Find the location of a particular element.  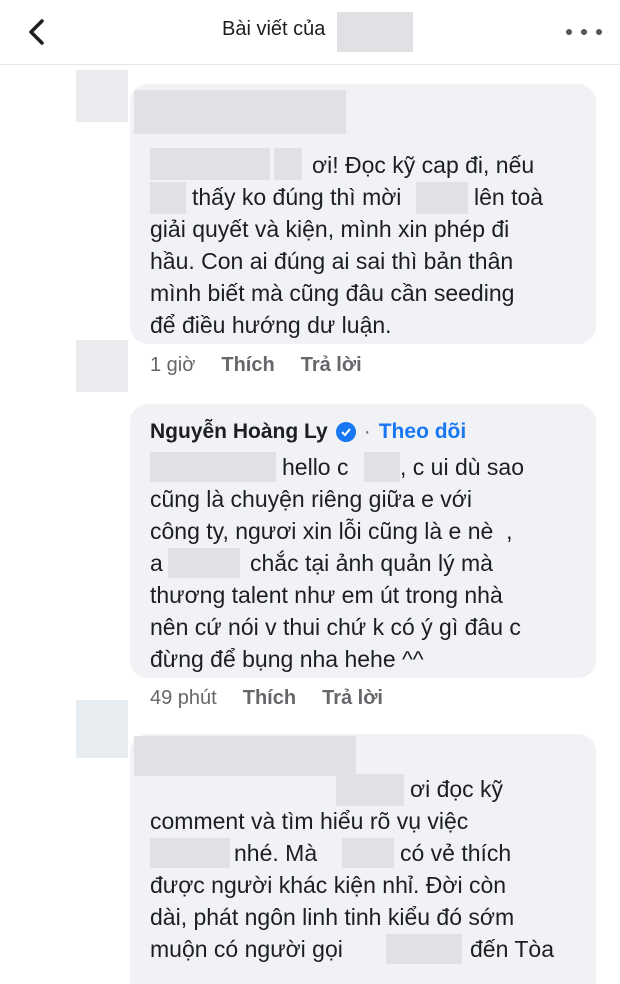

more-horizontal-icon is located at coordinates (569, 32).